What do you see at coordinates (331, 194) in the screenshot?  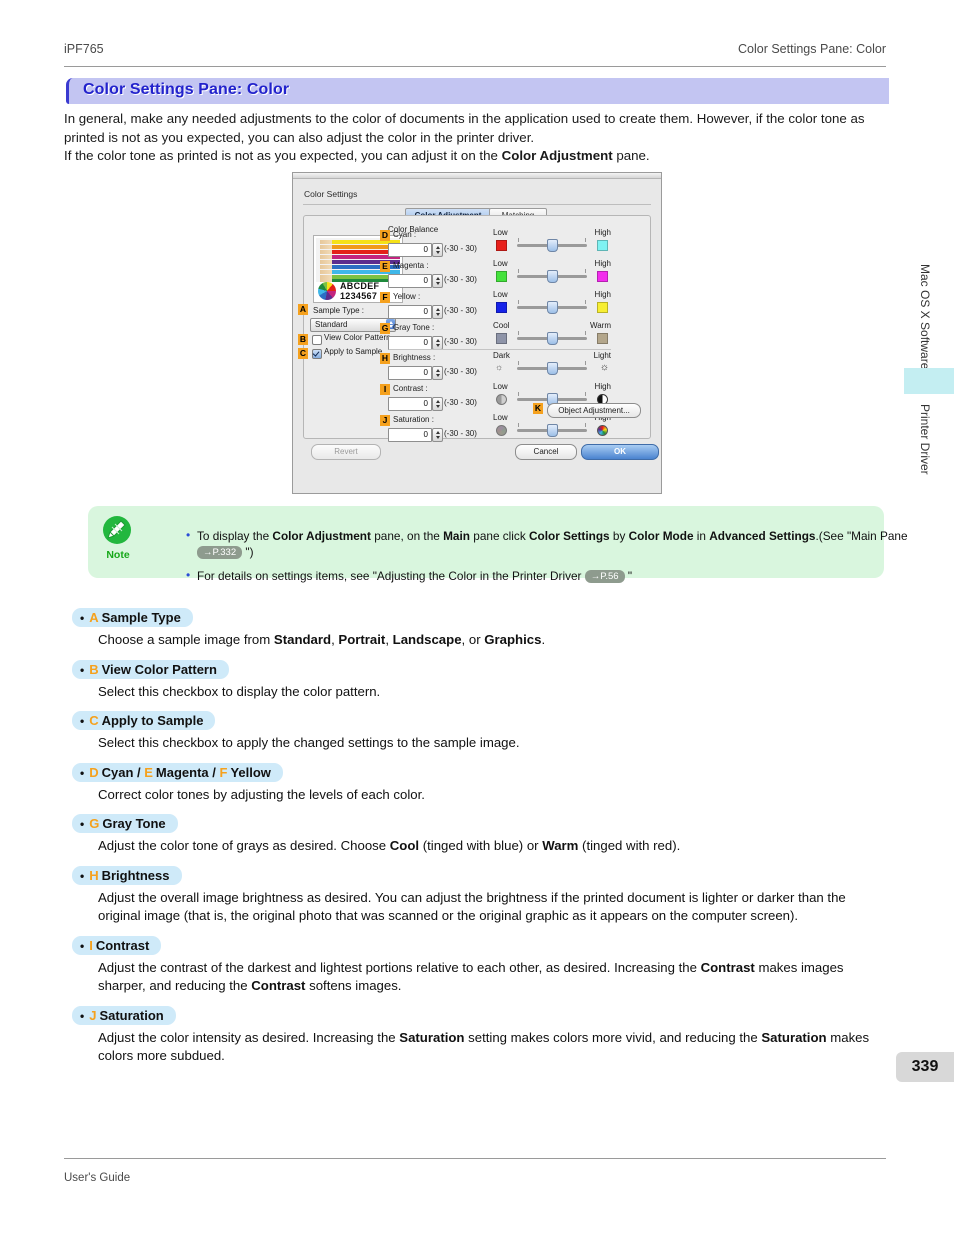 I see `dialog-caption: Color Settings` at bounding box center [331, 194].